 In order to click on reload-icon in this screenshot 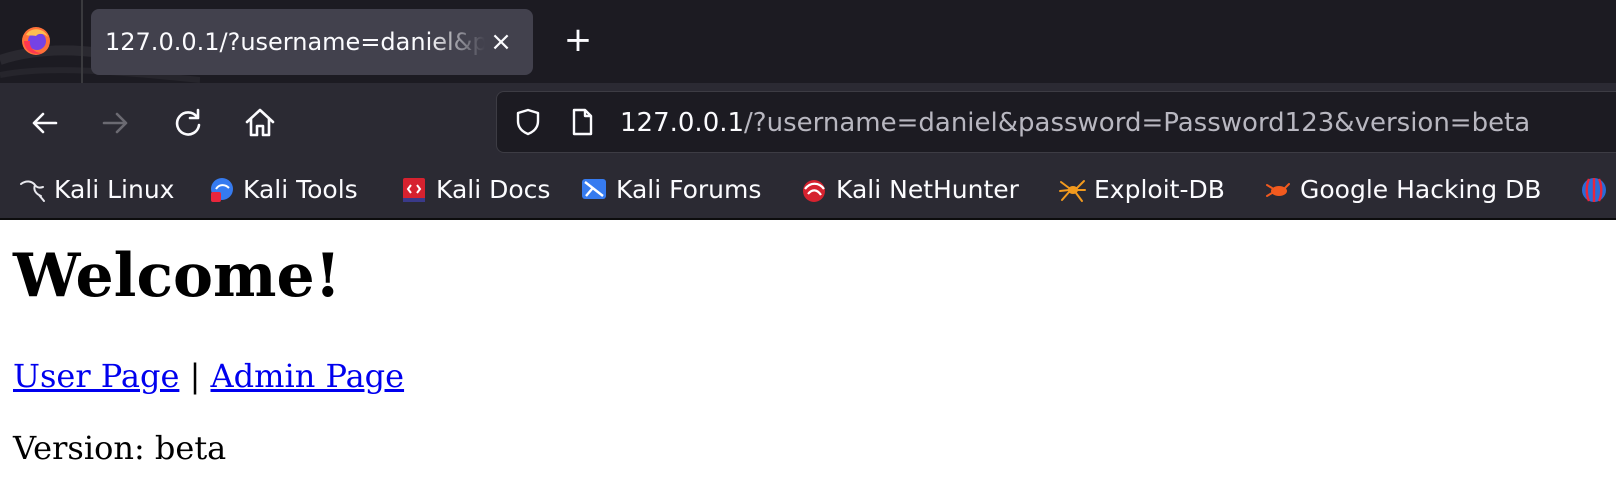, I will do `click(188, 122)`.